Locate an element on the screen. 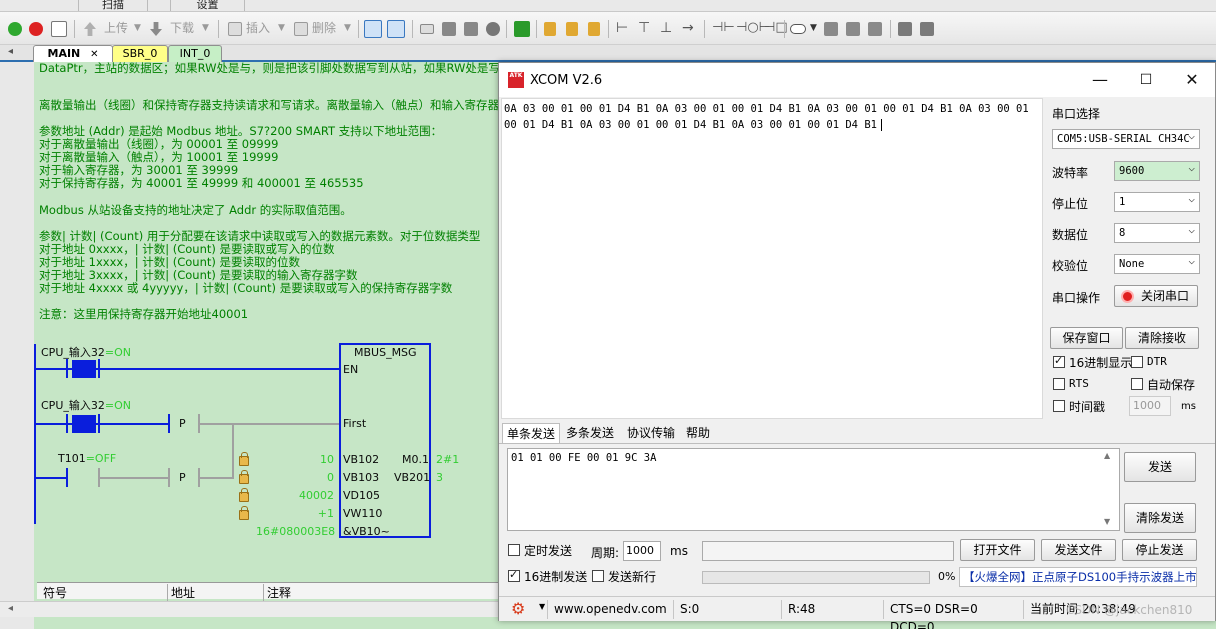 Image resolution: width=1216 pixels, height=629 pixels. baud-select: 9600 is located at coordinates (1157, 170).